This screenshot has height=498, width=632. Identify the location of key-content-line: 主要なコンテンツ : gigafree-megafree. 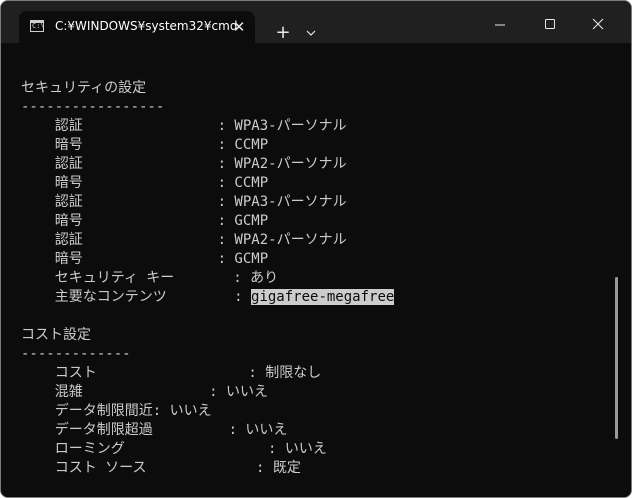
(208, 297).